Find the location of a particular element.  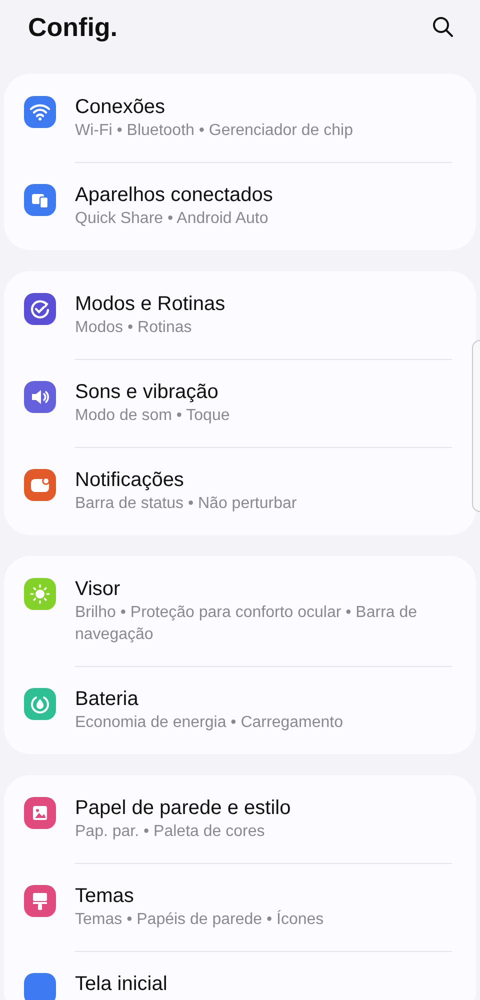

item-title: Papel de parede e estilo is located at coordinates (183, 808).